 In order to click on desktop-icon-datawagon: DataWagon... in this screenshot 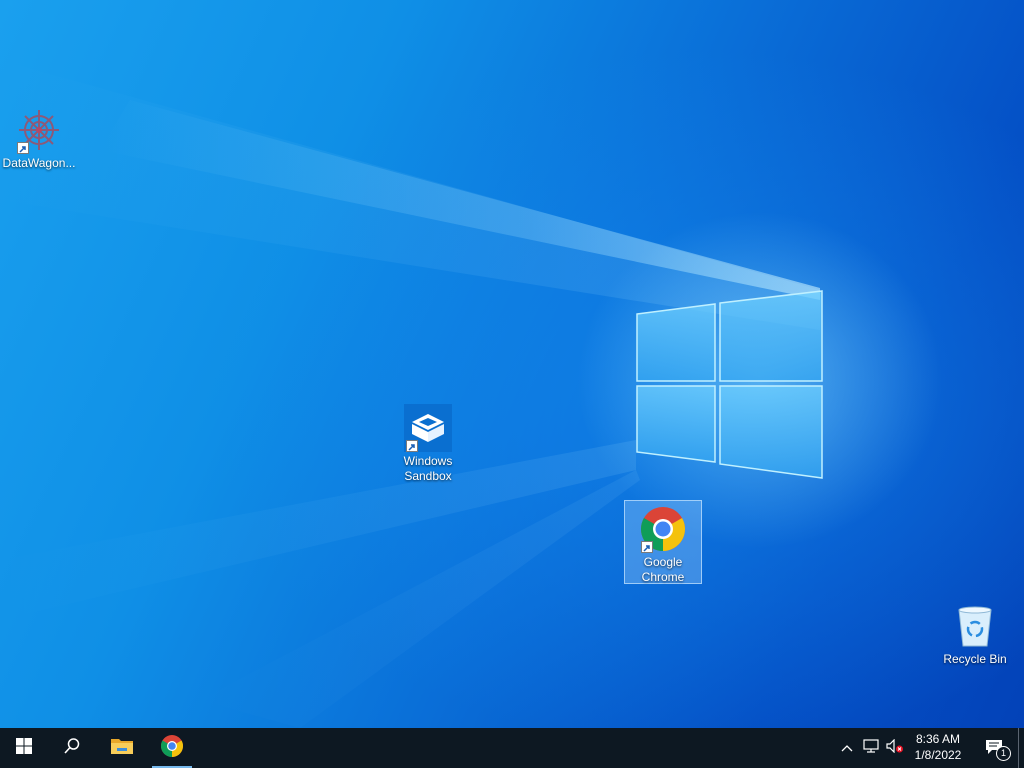, I will do `click(39, 136)`.